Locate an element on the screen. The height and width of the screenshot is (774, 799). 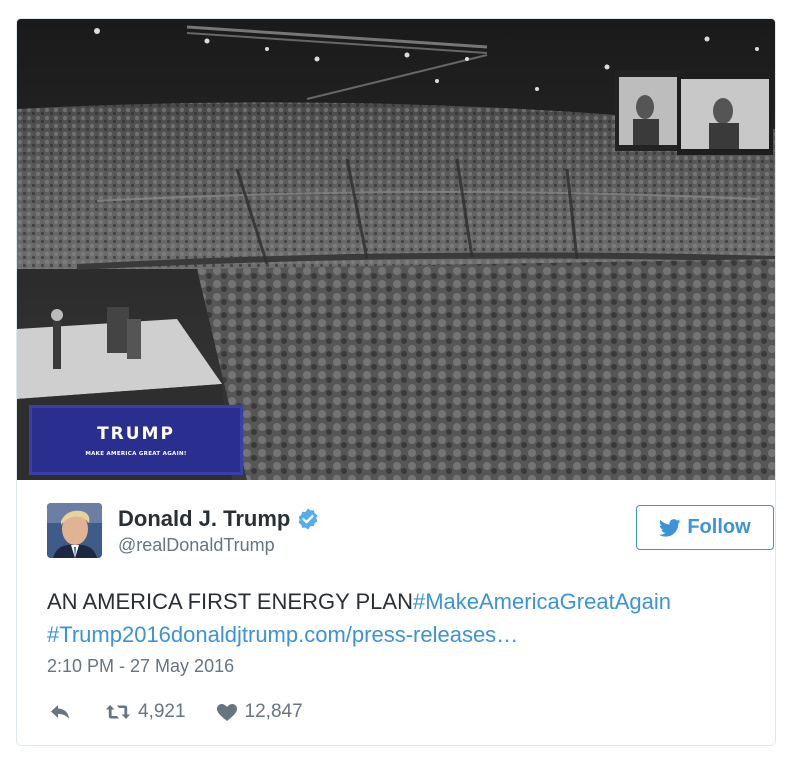
twitter-bird-icon is located at coordinates (670, 527).